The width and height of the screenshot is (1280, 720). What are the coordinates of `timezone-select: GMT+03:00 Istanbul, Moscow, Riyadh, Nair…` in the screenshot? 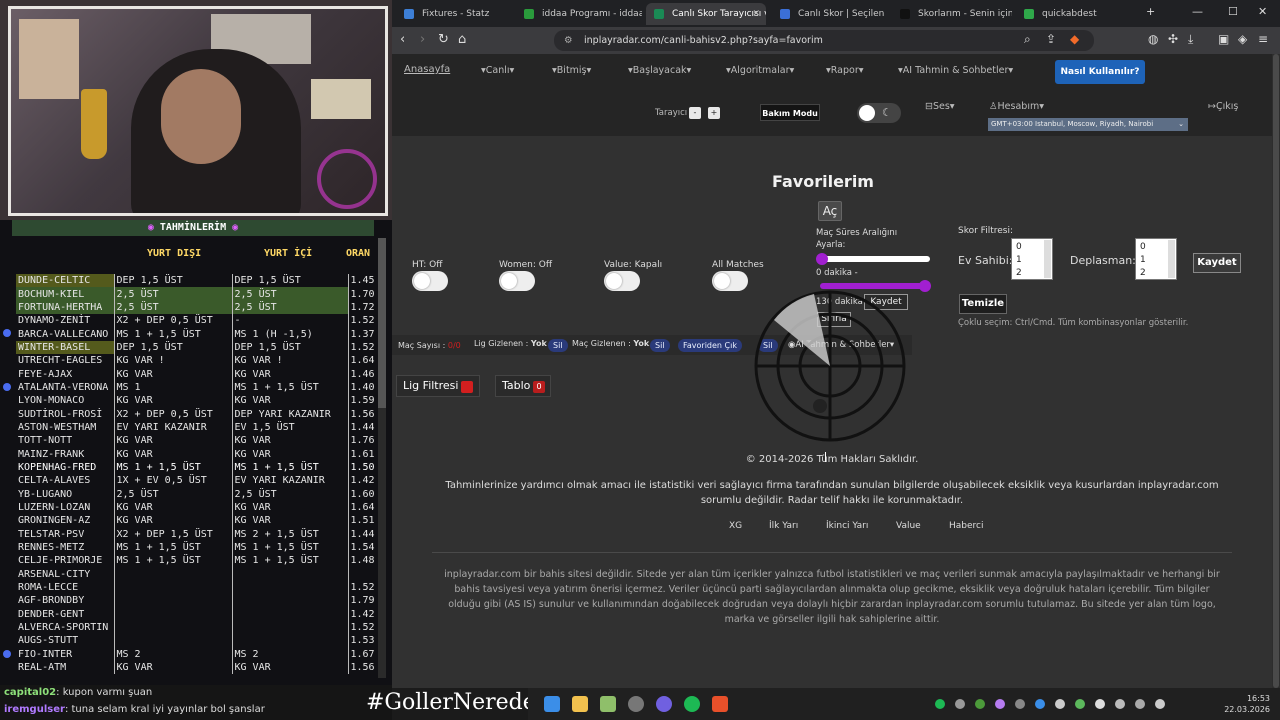 It's located at (1088, 124).